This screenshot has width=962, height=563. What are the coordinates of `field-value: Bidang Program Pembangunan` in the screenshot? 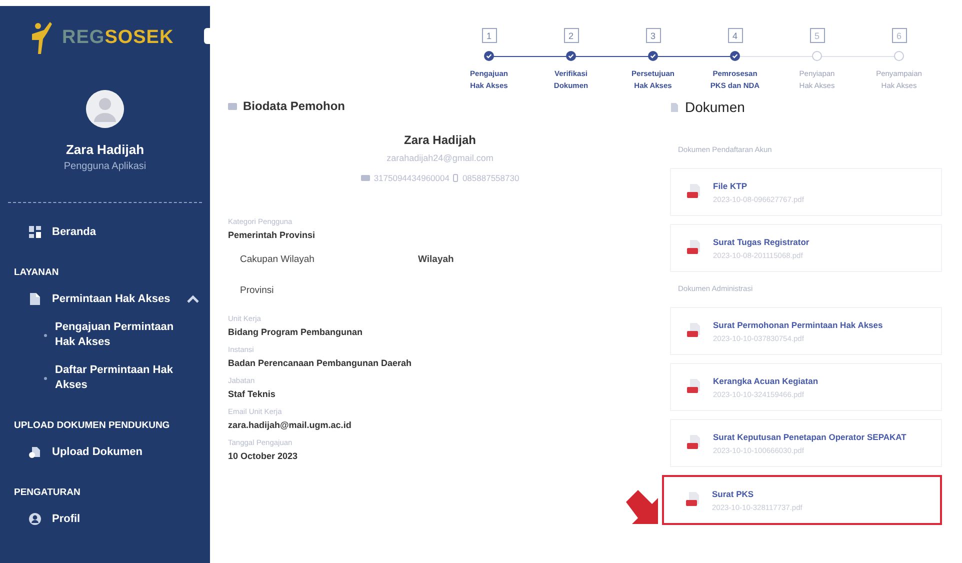 It's located at (296, 332).